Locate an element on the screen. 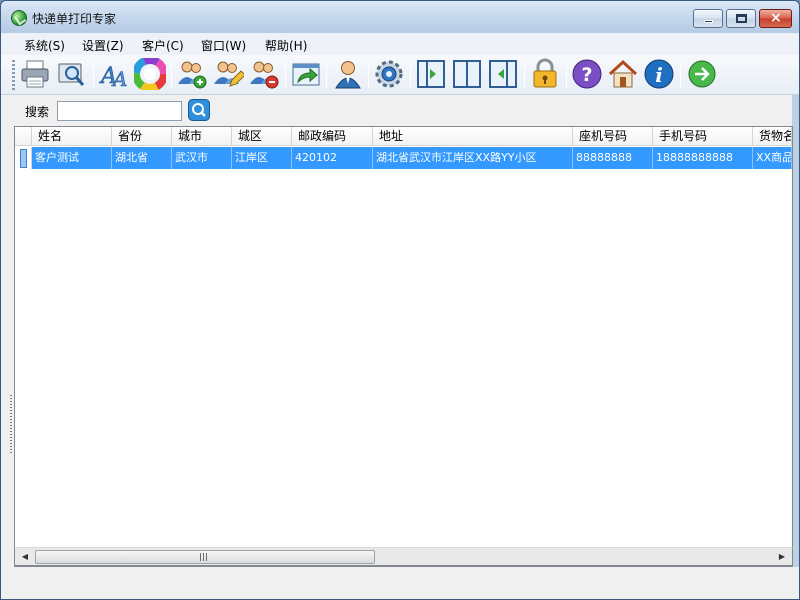  search-input is located at coordinates (119, 111).